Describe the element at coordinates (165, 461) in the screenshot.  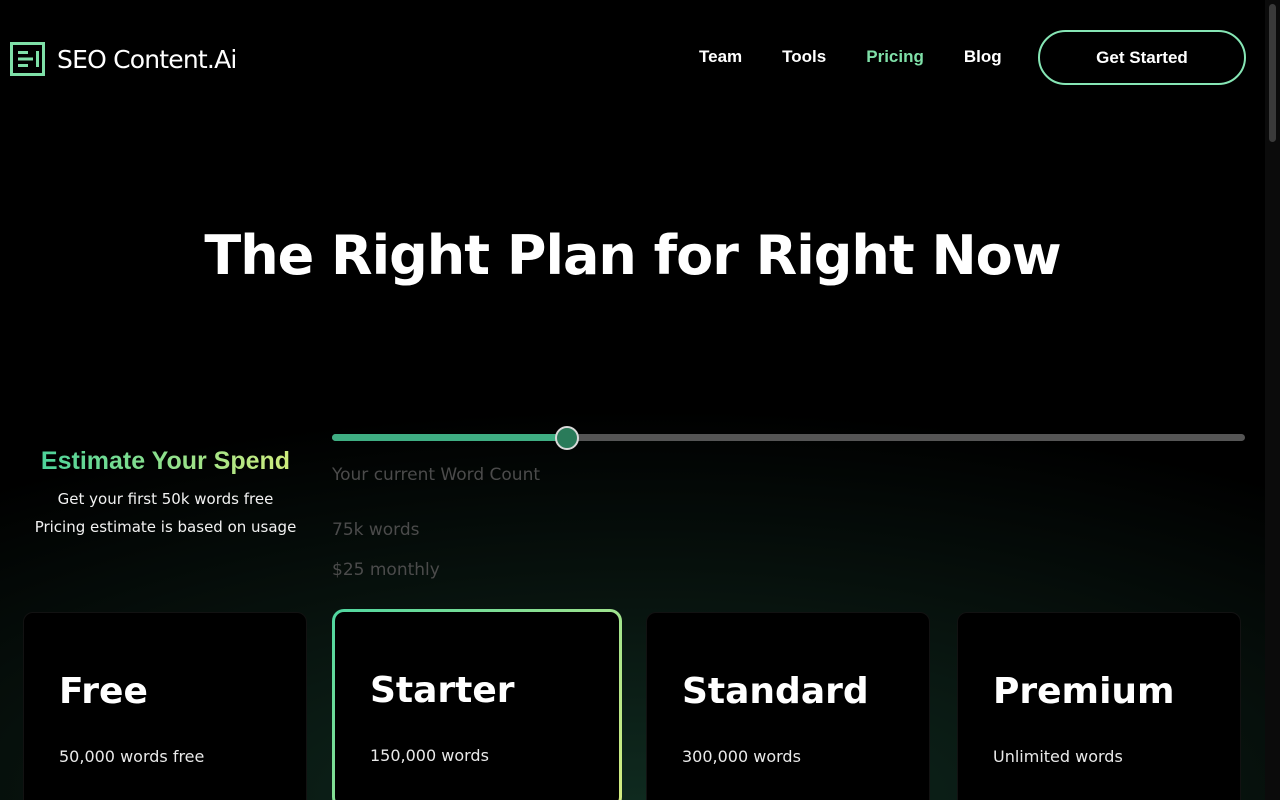
I see `estimate-title: Estimate Your Spend` at that location.